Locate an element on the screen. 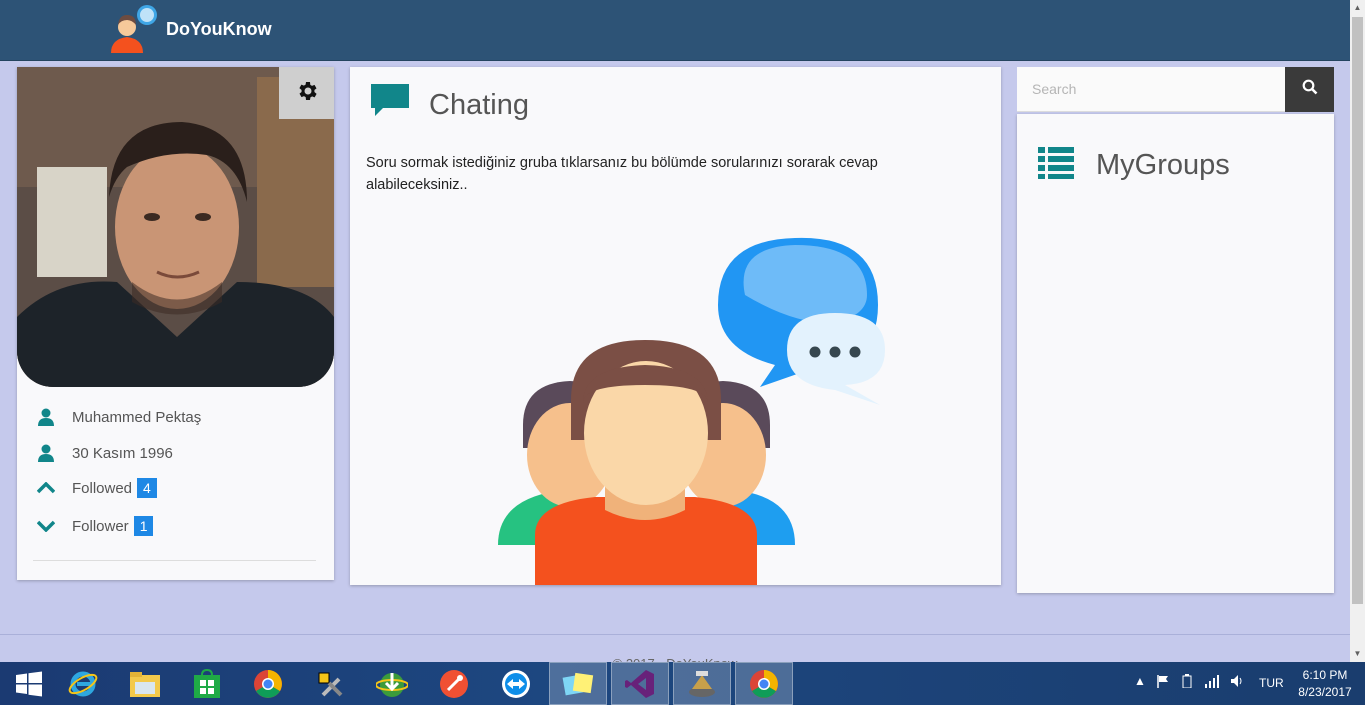 The image size is (1365, 705). divider is located at coordinates (174, 560).